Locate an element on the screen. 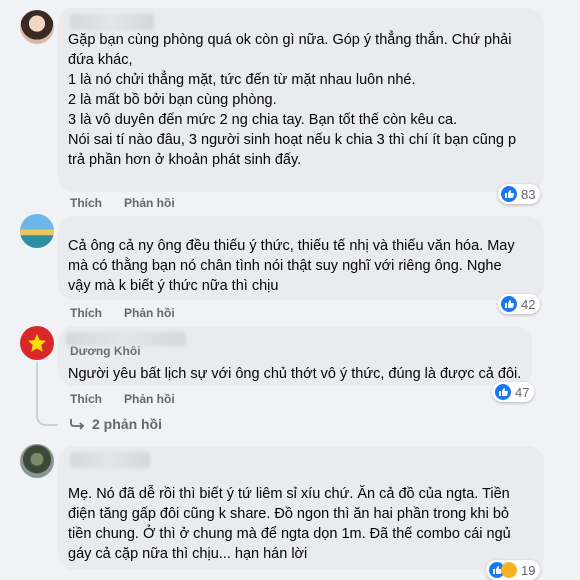 The image size is (580, 580). star-icon is located at coordinates (37, 342).